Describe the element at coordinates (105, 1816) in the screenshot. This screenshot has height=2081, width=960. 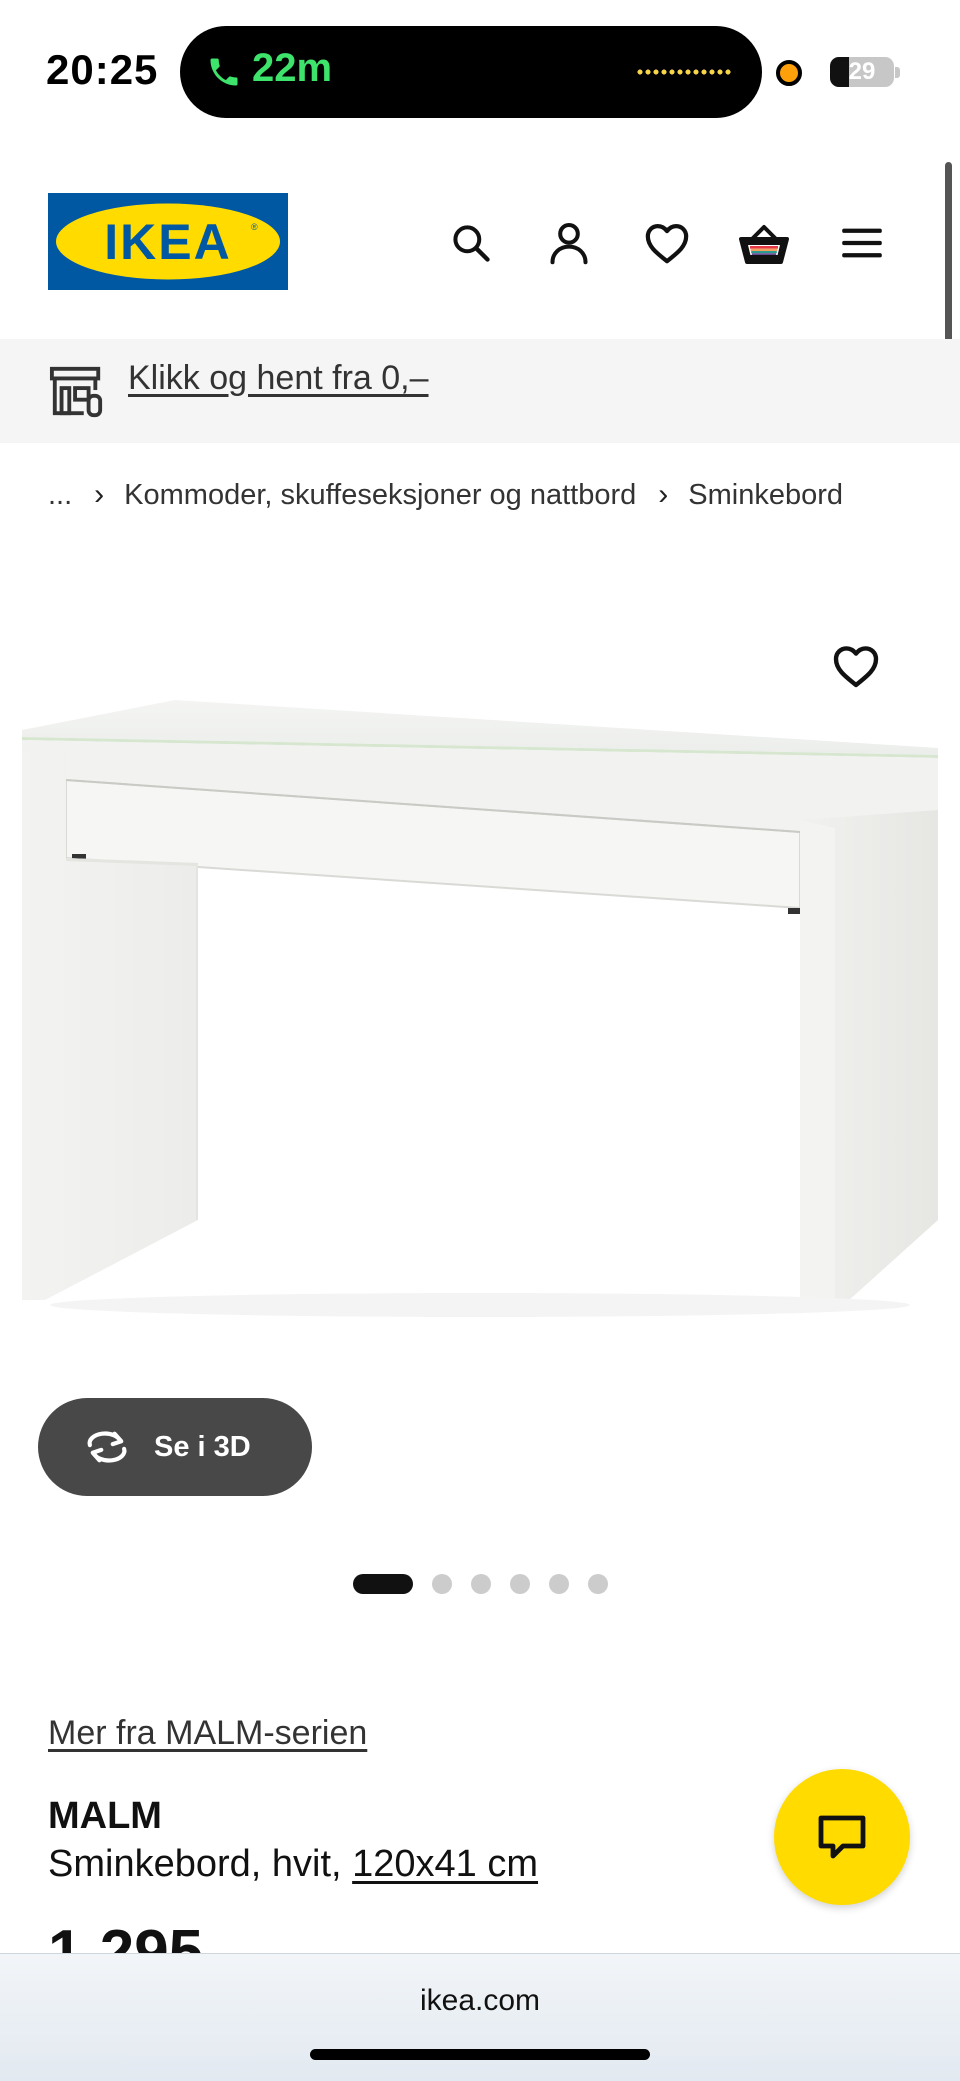
I see `product-name: MALM` at that location.